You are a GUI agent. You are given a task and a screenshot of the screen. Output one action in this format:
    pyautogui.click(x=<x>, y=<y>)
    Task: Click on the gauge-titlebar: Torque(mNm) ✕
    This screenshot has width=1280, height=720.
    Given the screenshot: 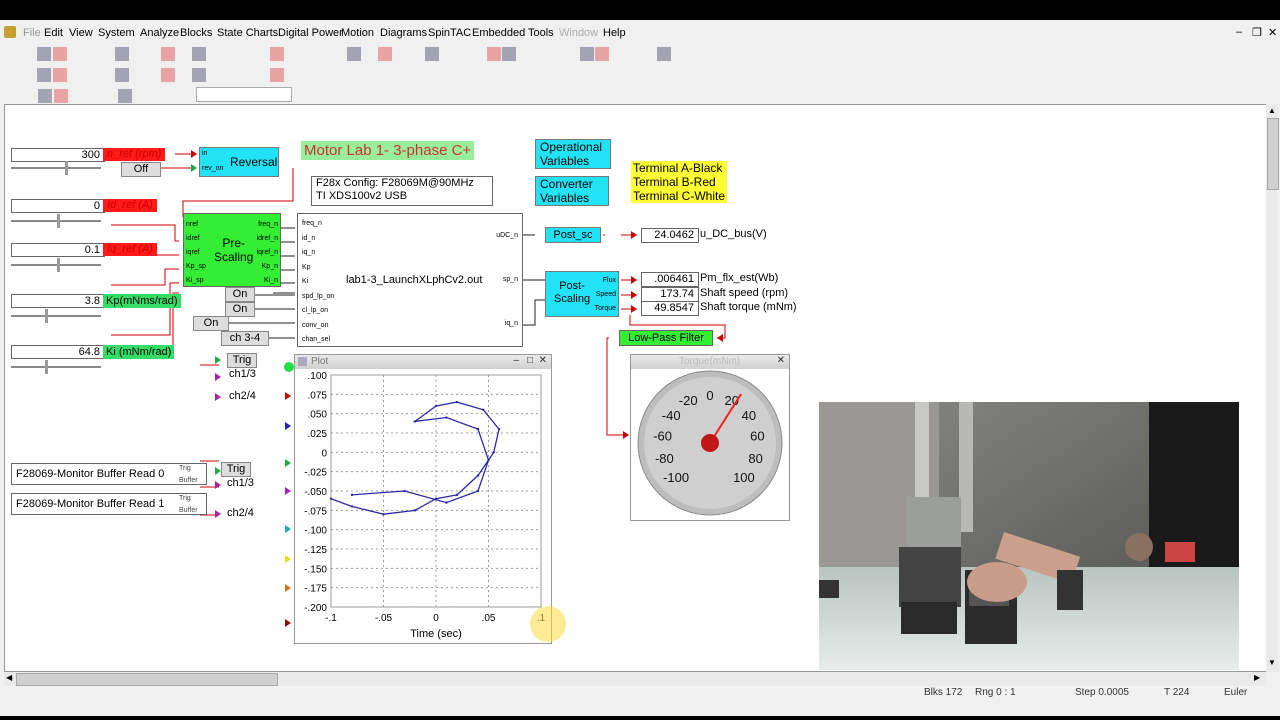 What is the action you would take?
    pyautogui.click(x=710, y=362)
    